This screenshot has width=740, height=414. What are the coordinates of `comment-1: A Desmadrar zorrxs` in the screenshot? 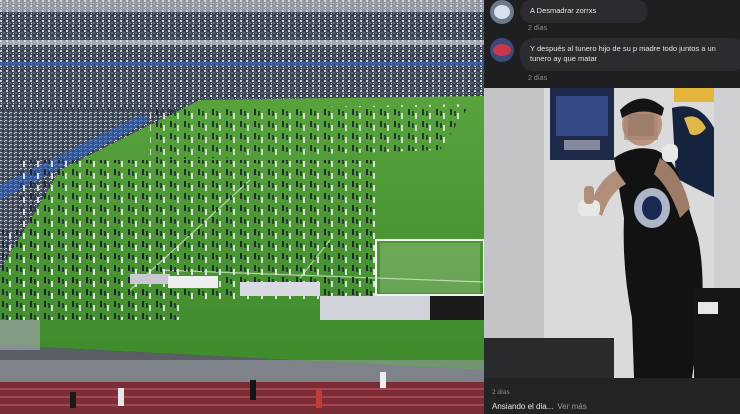 It's located at (569, 12).